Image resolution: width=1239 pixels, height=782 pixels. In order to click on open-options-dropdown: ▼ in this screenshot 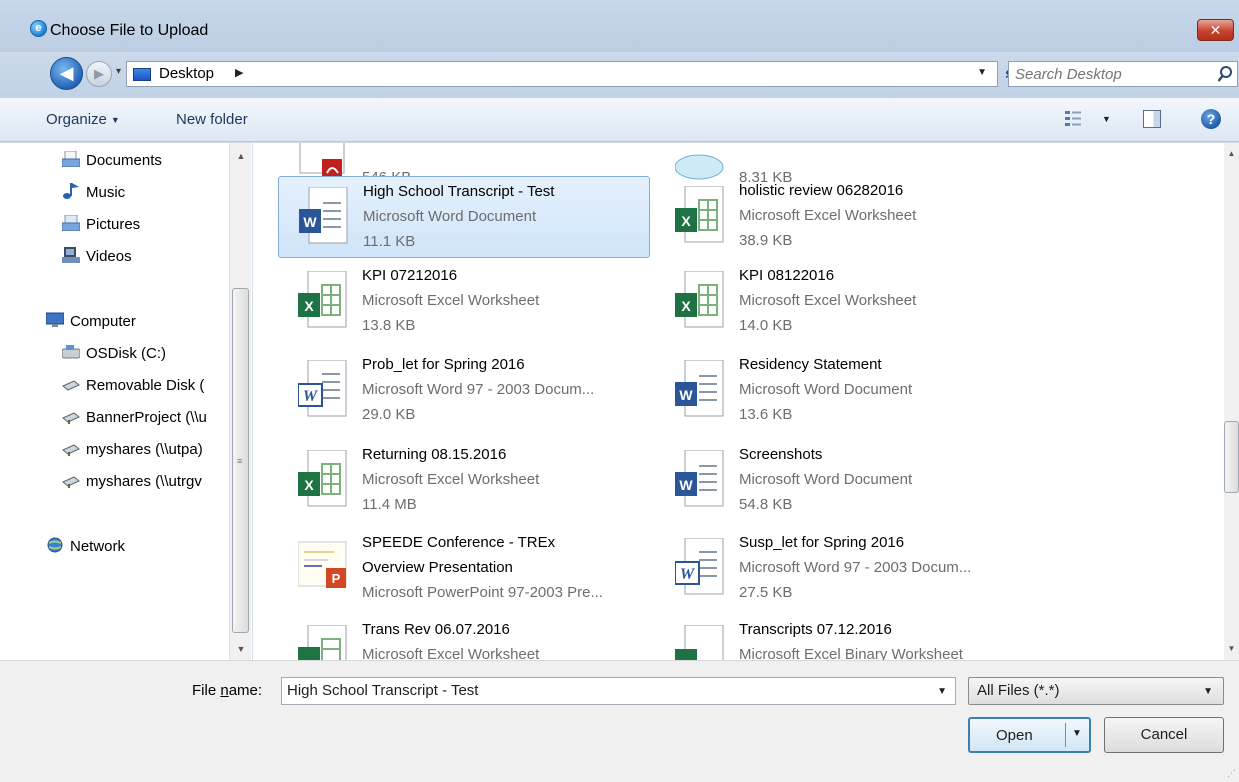, I will do `click(1077, 733)`.